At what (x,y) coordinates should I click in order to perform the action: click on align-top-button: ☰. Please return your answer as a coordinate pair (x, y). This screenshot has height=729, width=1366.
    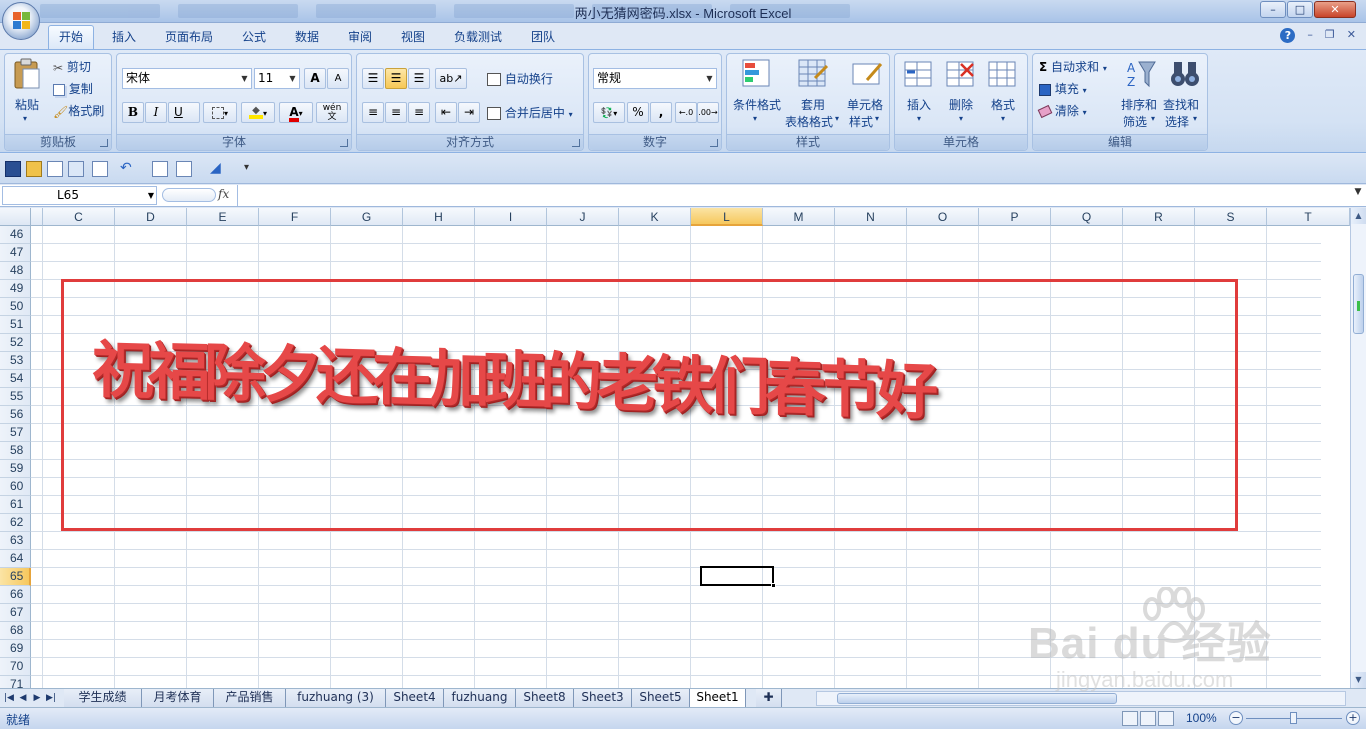
    Looking at the image, I should click on (373, 78).